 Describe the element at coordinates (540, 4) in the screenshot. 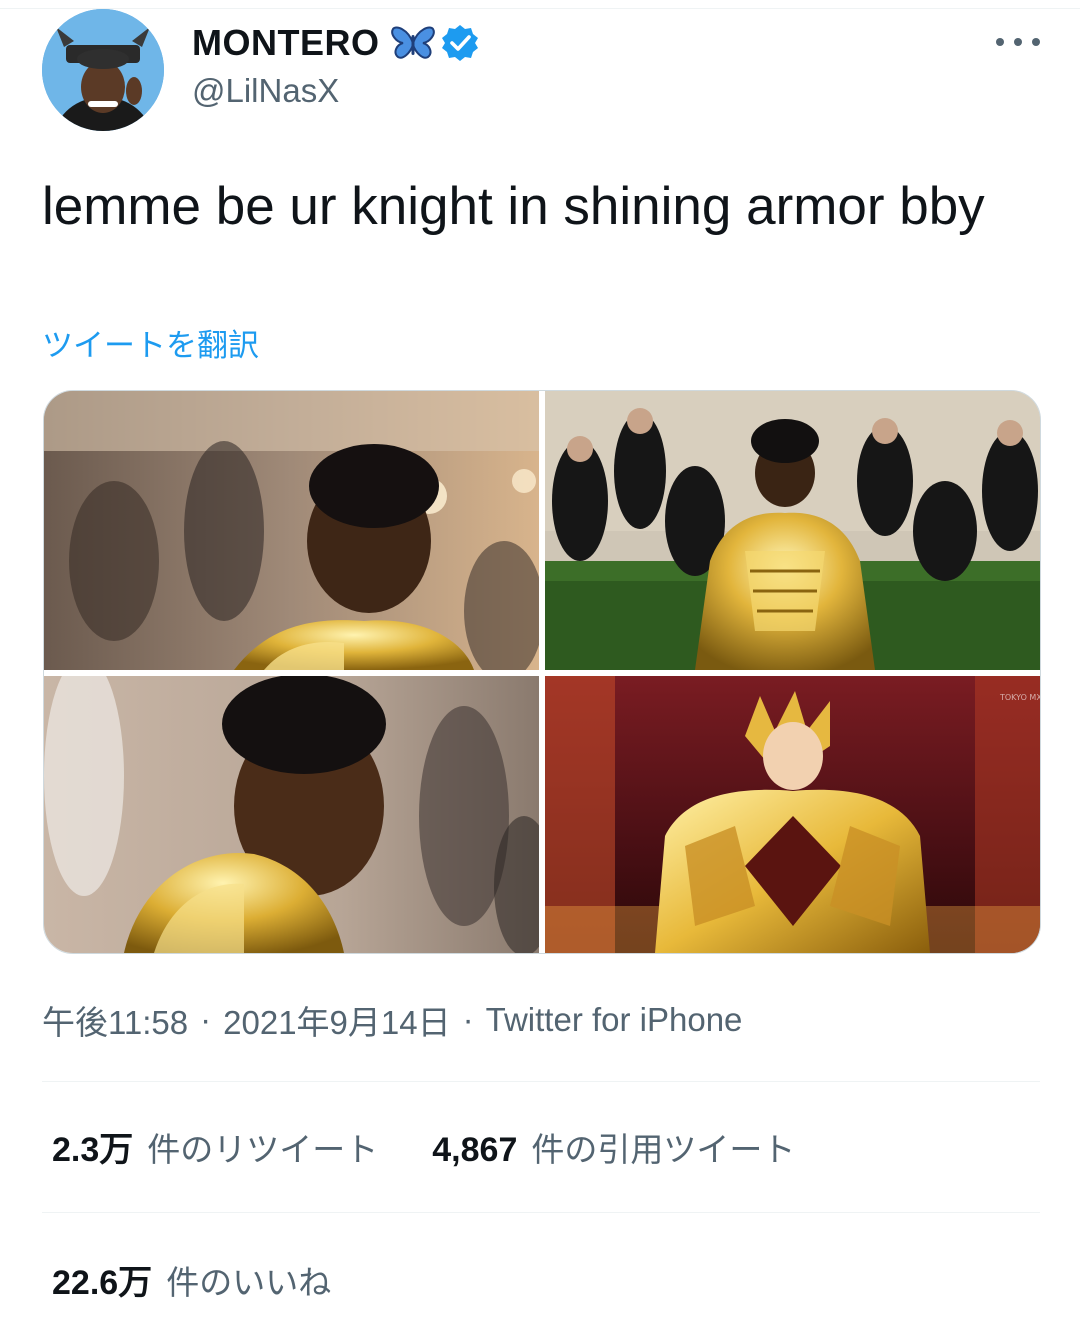

I see `top-divider` at that location.